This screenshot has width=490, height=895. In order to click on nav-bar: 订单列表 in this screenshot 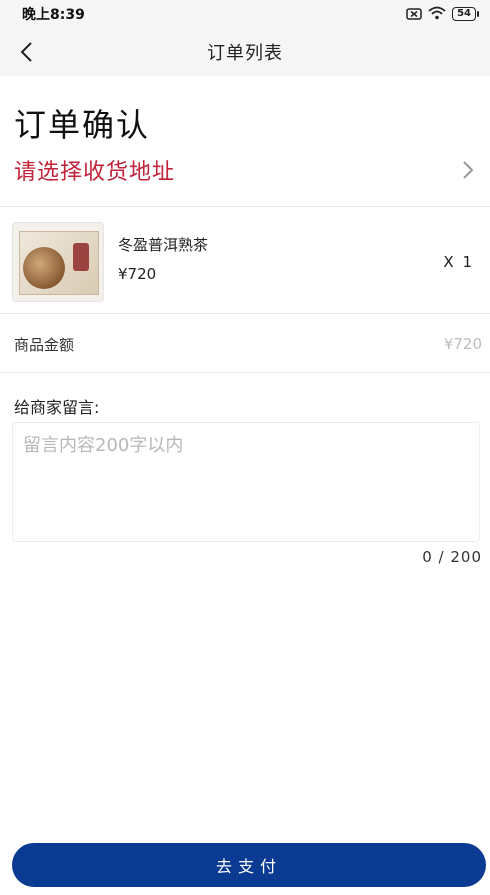, I will do `click(245, 52)`.